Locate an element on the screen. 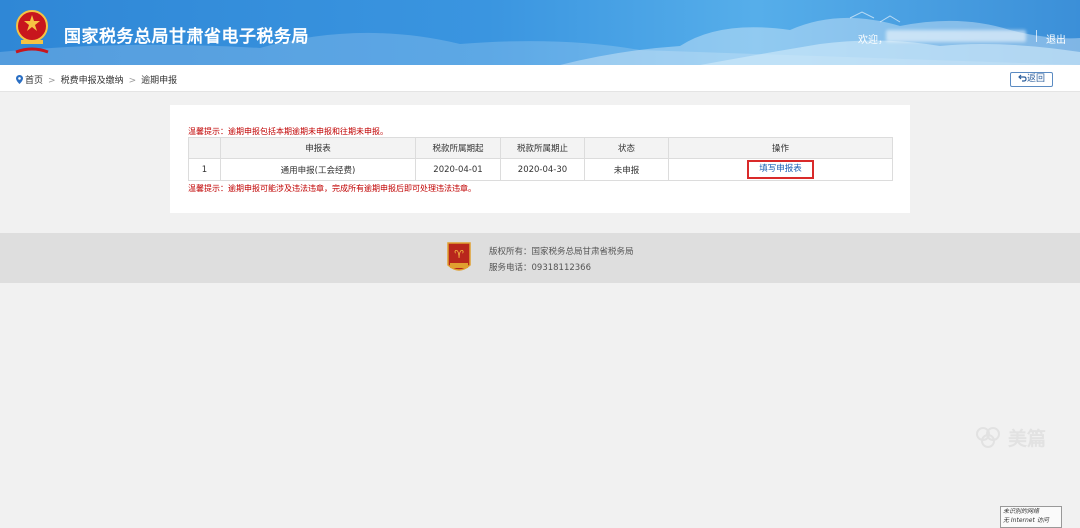 The image size is (1080, 528). col-header-index is located at coordinates (204, 148).